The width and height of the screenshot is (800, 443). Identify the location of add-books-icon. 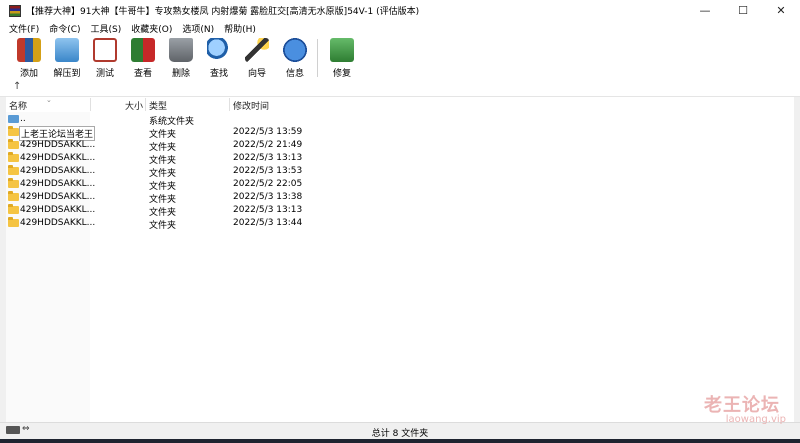
(29, 50).